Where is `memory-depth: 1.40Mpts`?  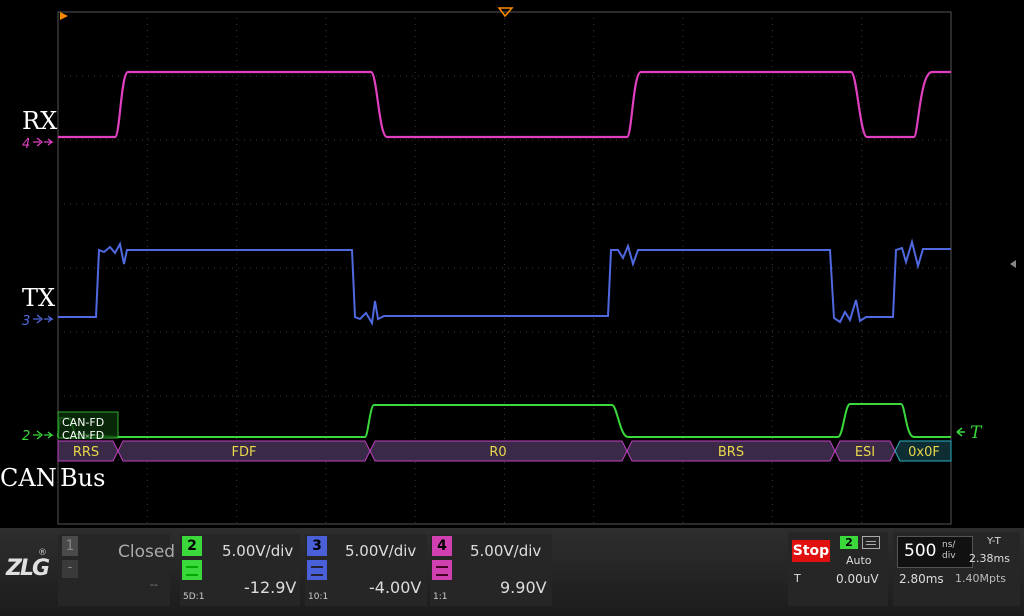
memory-depth: 1.40Mpts is located at coordinates (981, 578).